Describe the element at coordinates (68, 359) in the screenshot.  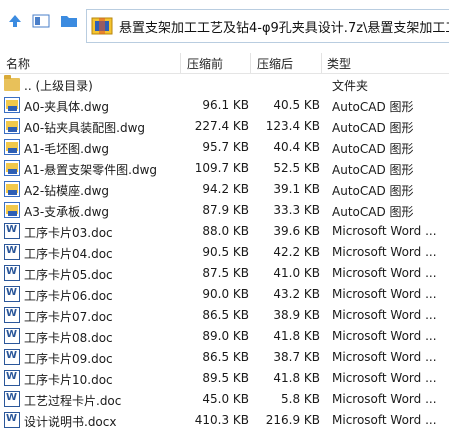
I see `file-name: 工序卡片09.doc` at that location.